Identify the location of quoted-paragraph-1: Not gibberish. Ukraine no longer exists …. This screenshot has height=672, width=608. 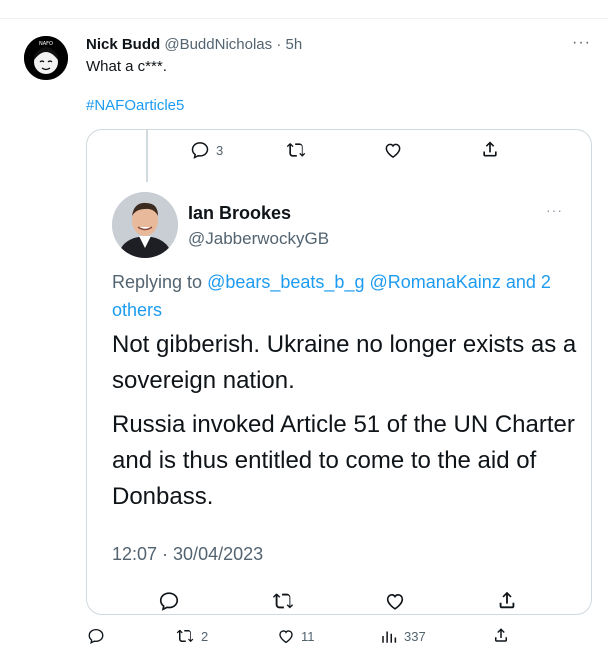
(344, 362).